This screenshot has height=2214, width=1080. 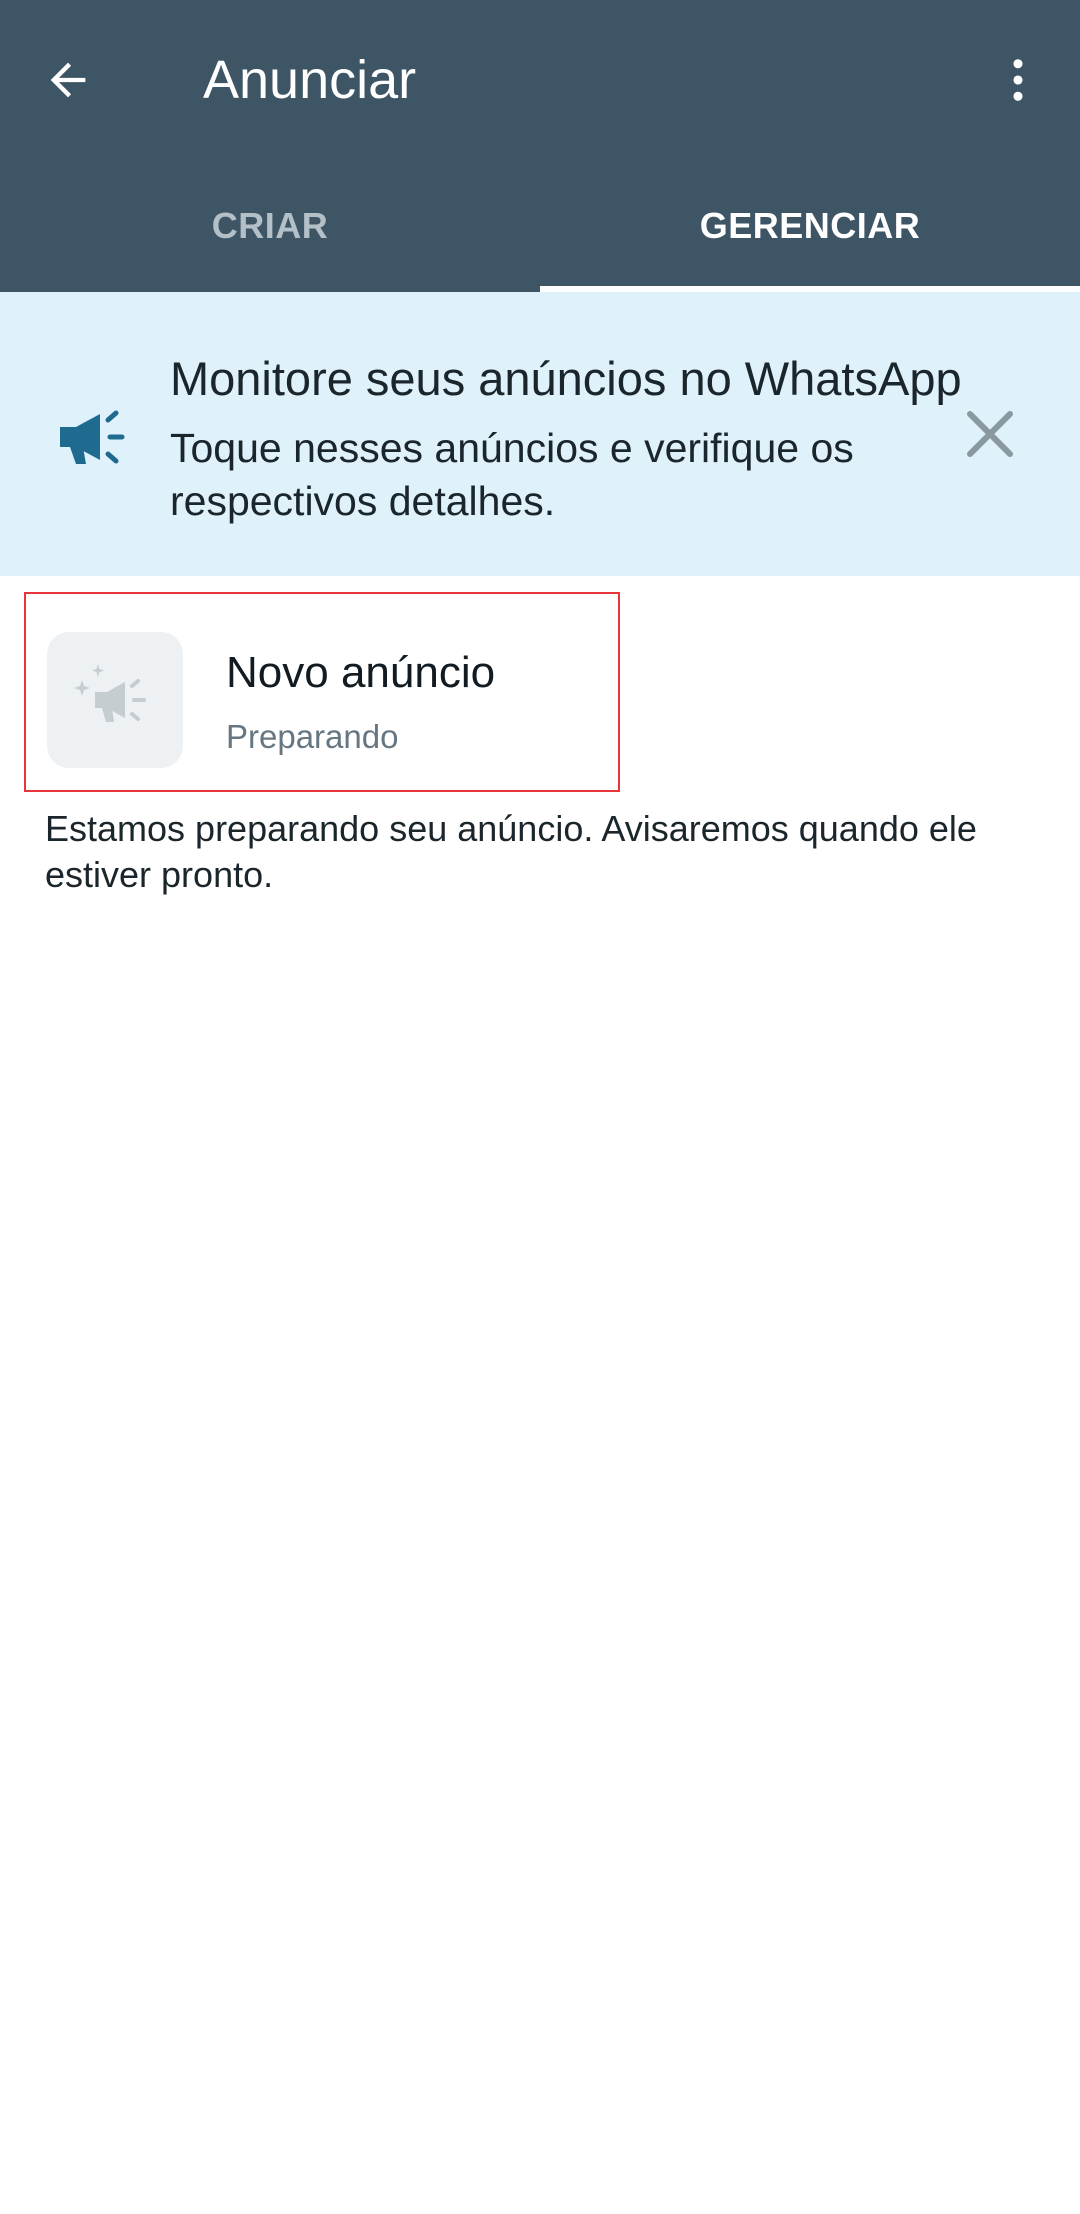 I want to click on tab-criar-label: CRIAR, so click(x=270, y=225).